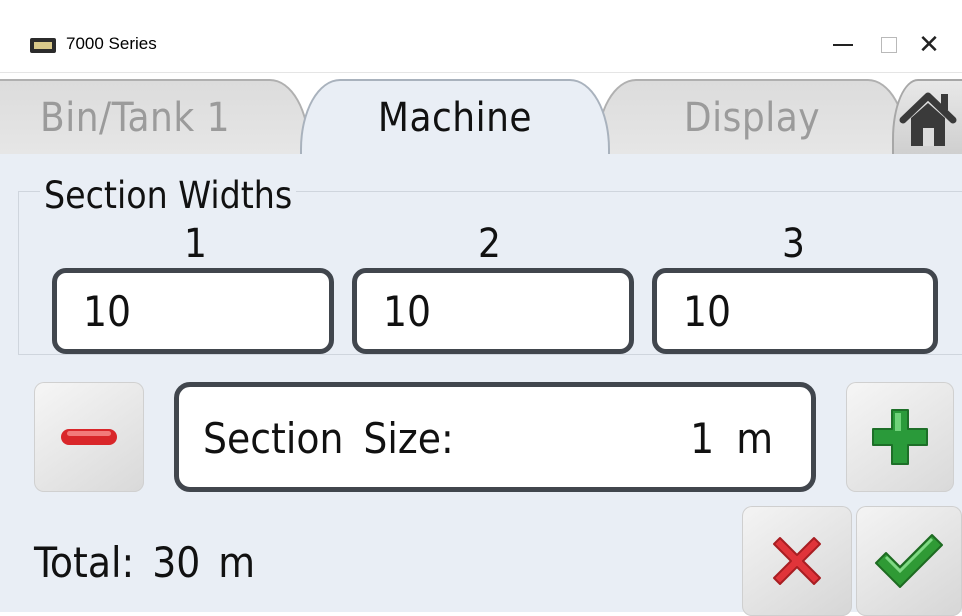 The height and width of the screenshot is (616, 962). What do you see at coordinates (135, 117) in the screenshot?
I see `tab-label: Bin/Tank 1` at bounding box center [135, 117].